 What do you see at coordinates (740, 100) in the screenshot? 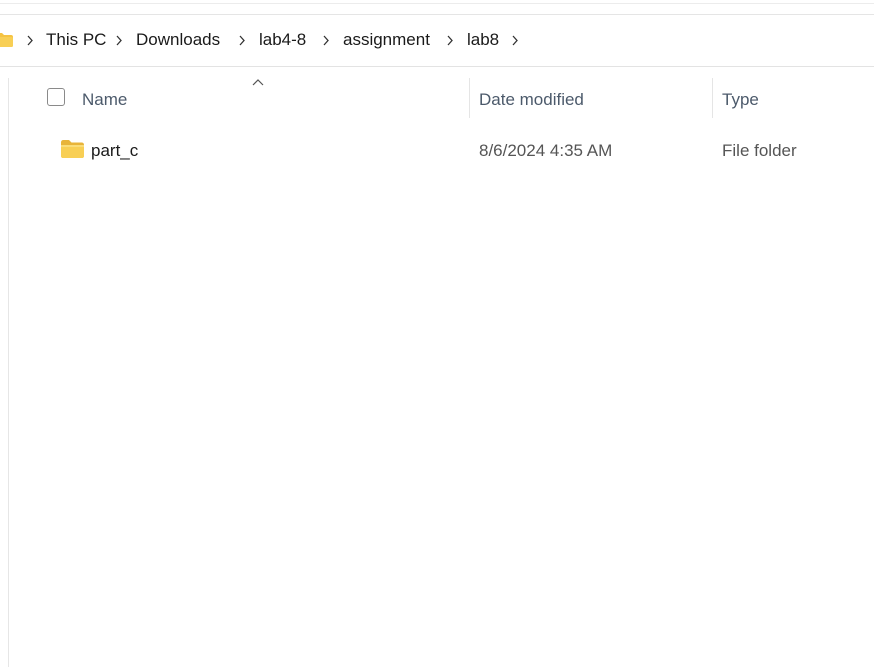
I see `column-header-type: Type` at bounding box center [740, 100].